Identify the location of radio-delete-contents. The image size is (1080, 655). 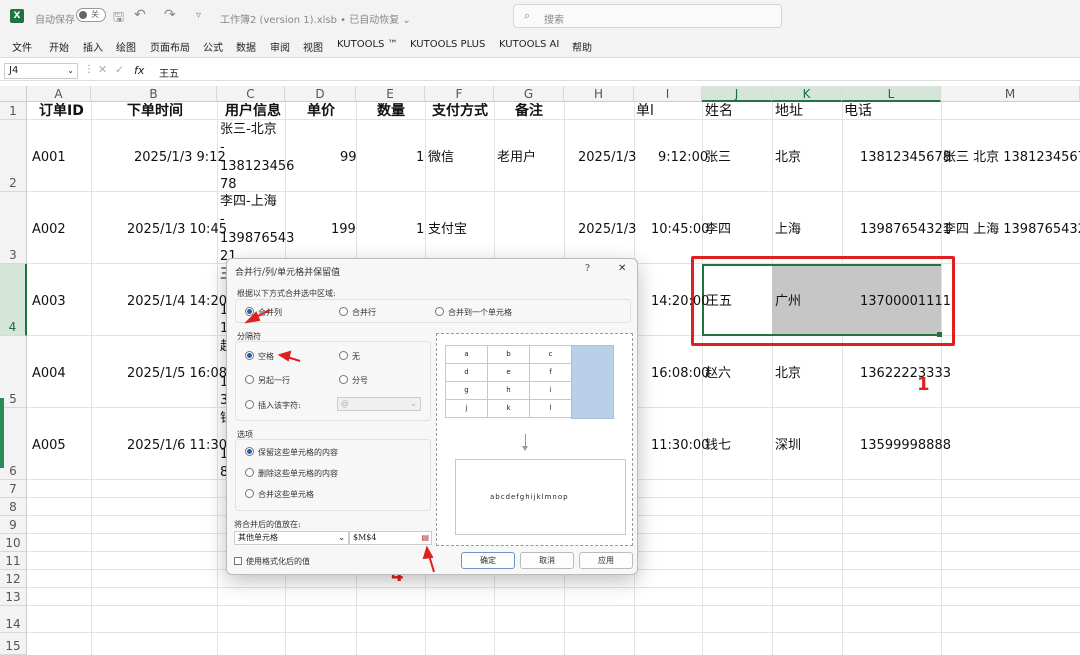
(249, 472).